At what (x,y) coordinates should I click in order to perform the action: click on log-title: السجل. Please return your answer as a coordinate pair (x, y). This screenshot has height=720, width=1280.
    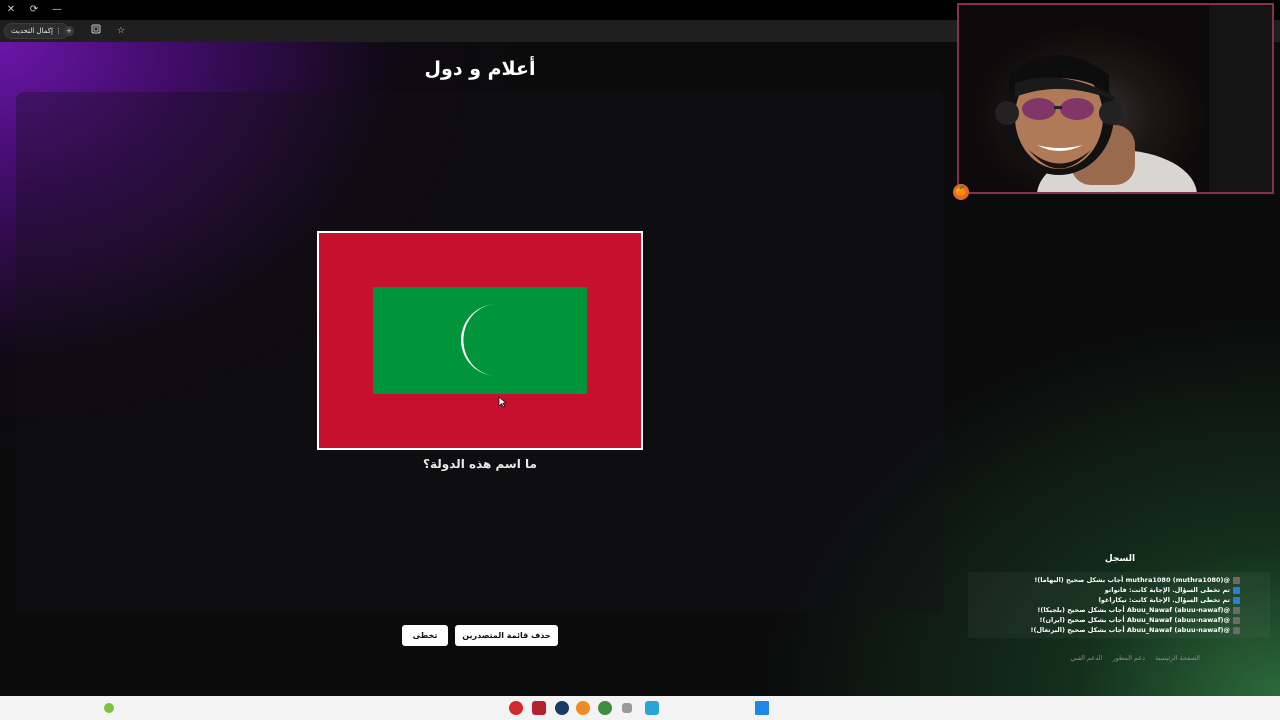
    Looking at the image, I should click on (1120, 559).